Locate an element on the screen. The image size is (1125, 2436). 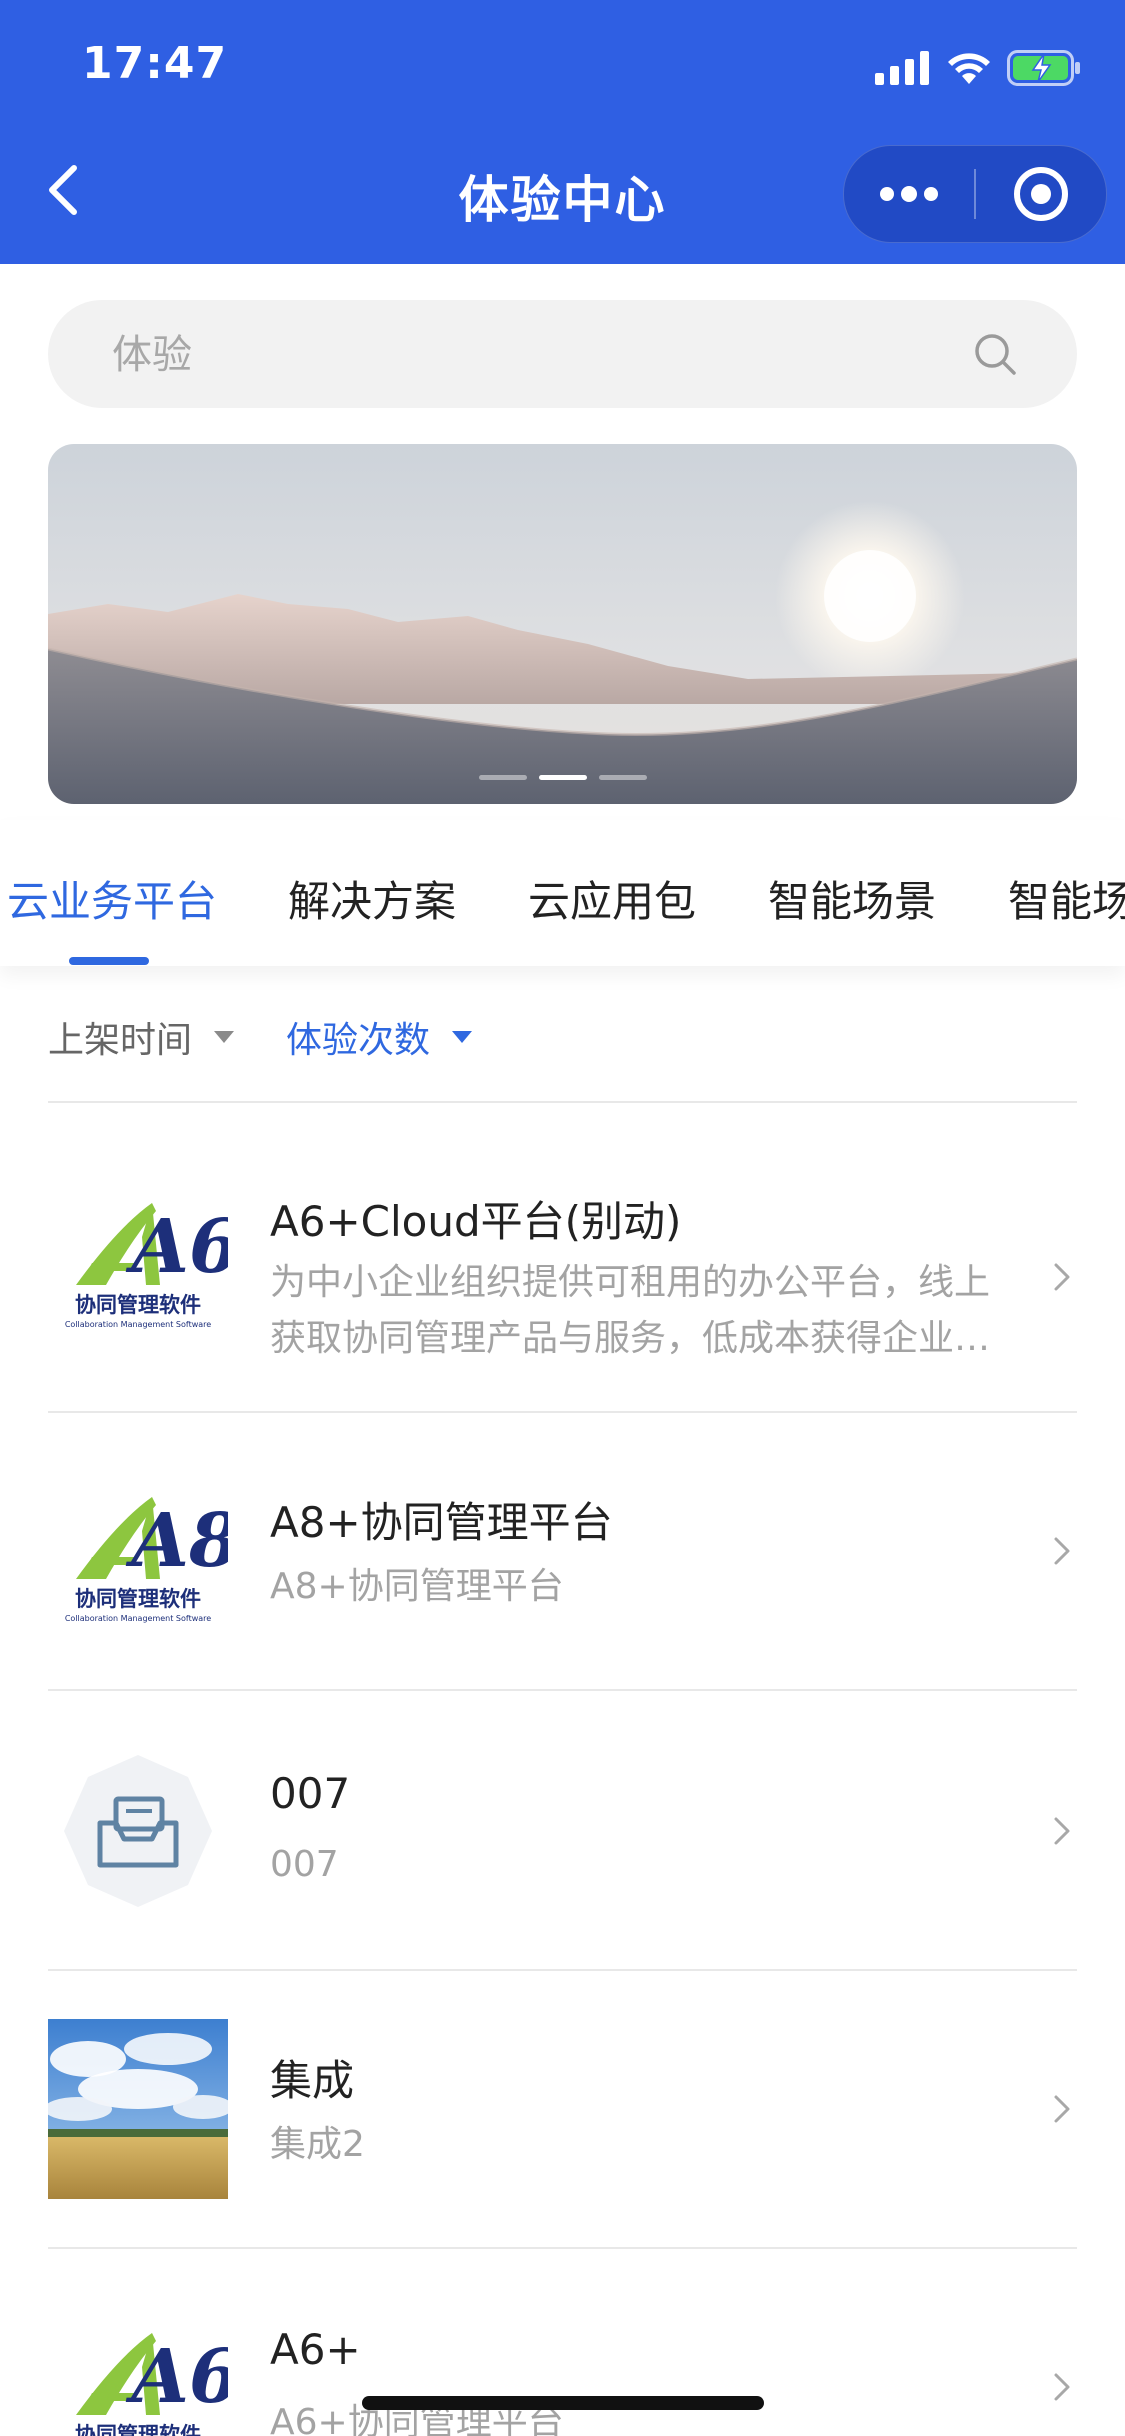
sort-bar: 上架时间 体验次数 is located at coordinates (286, 1037).